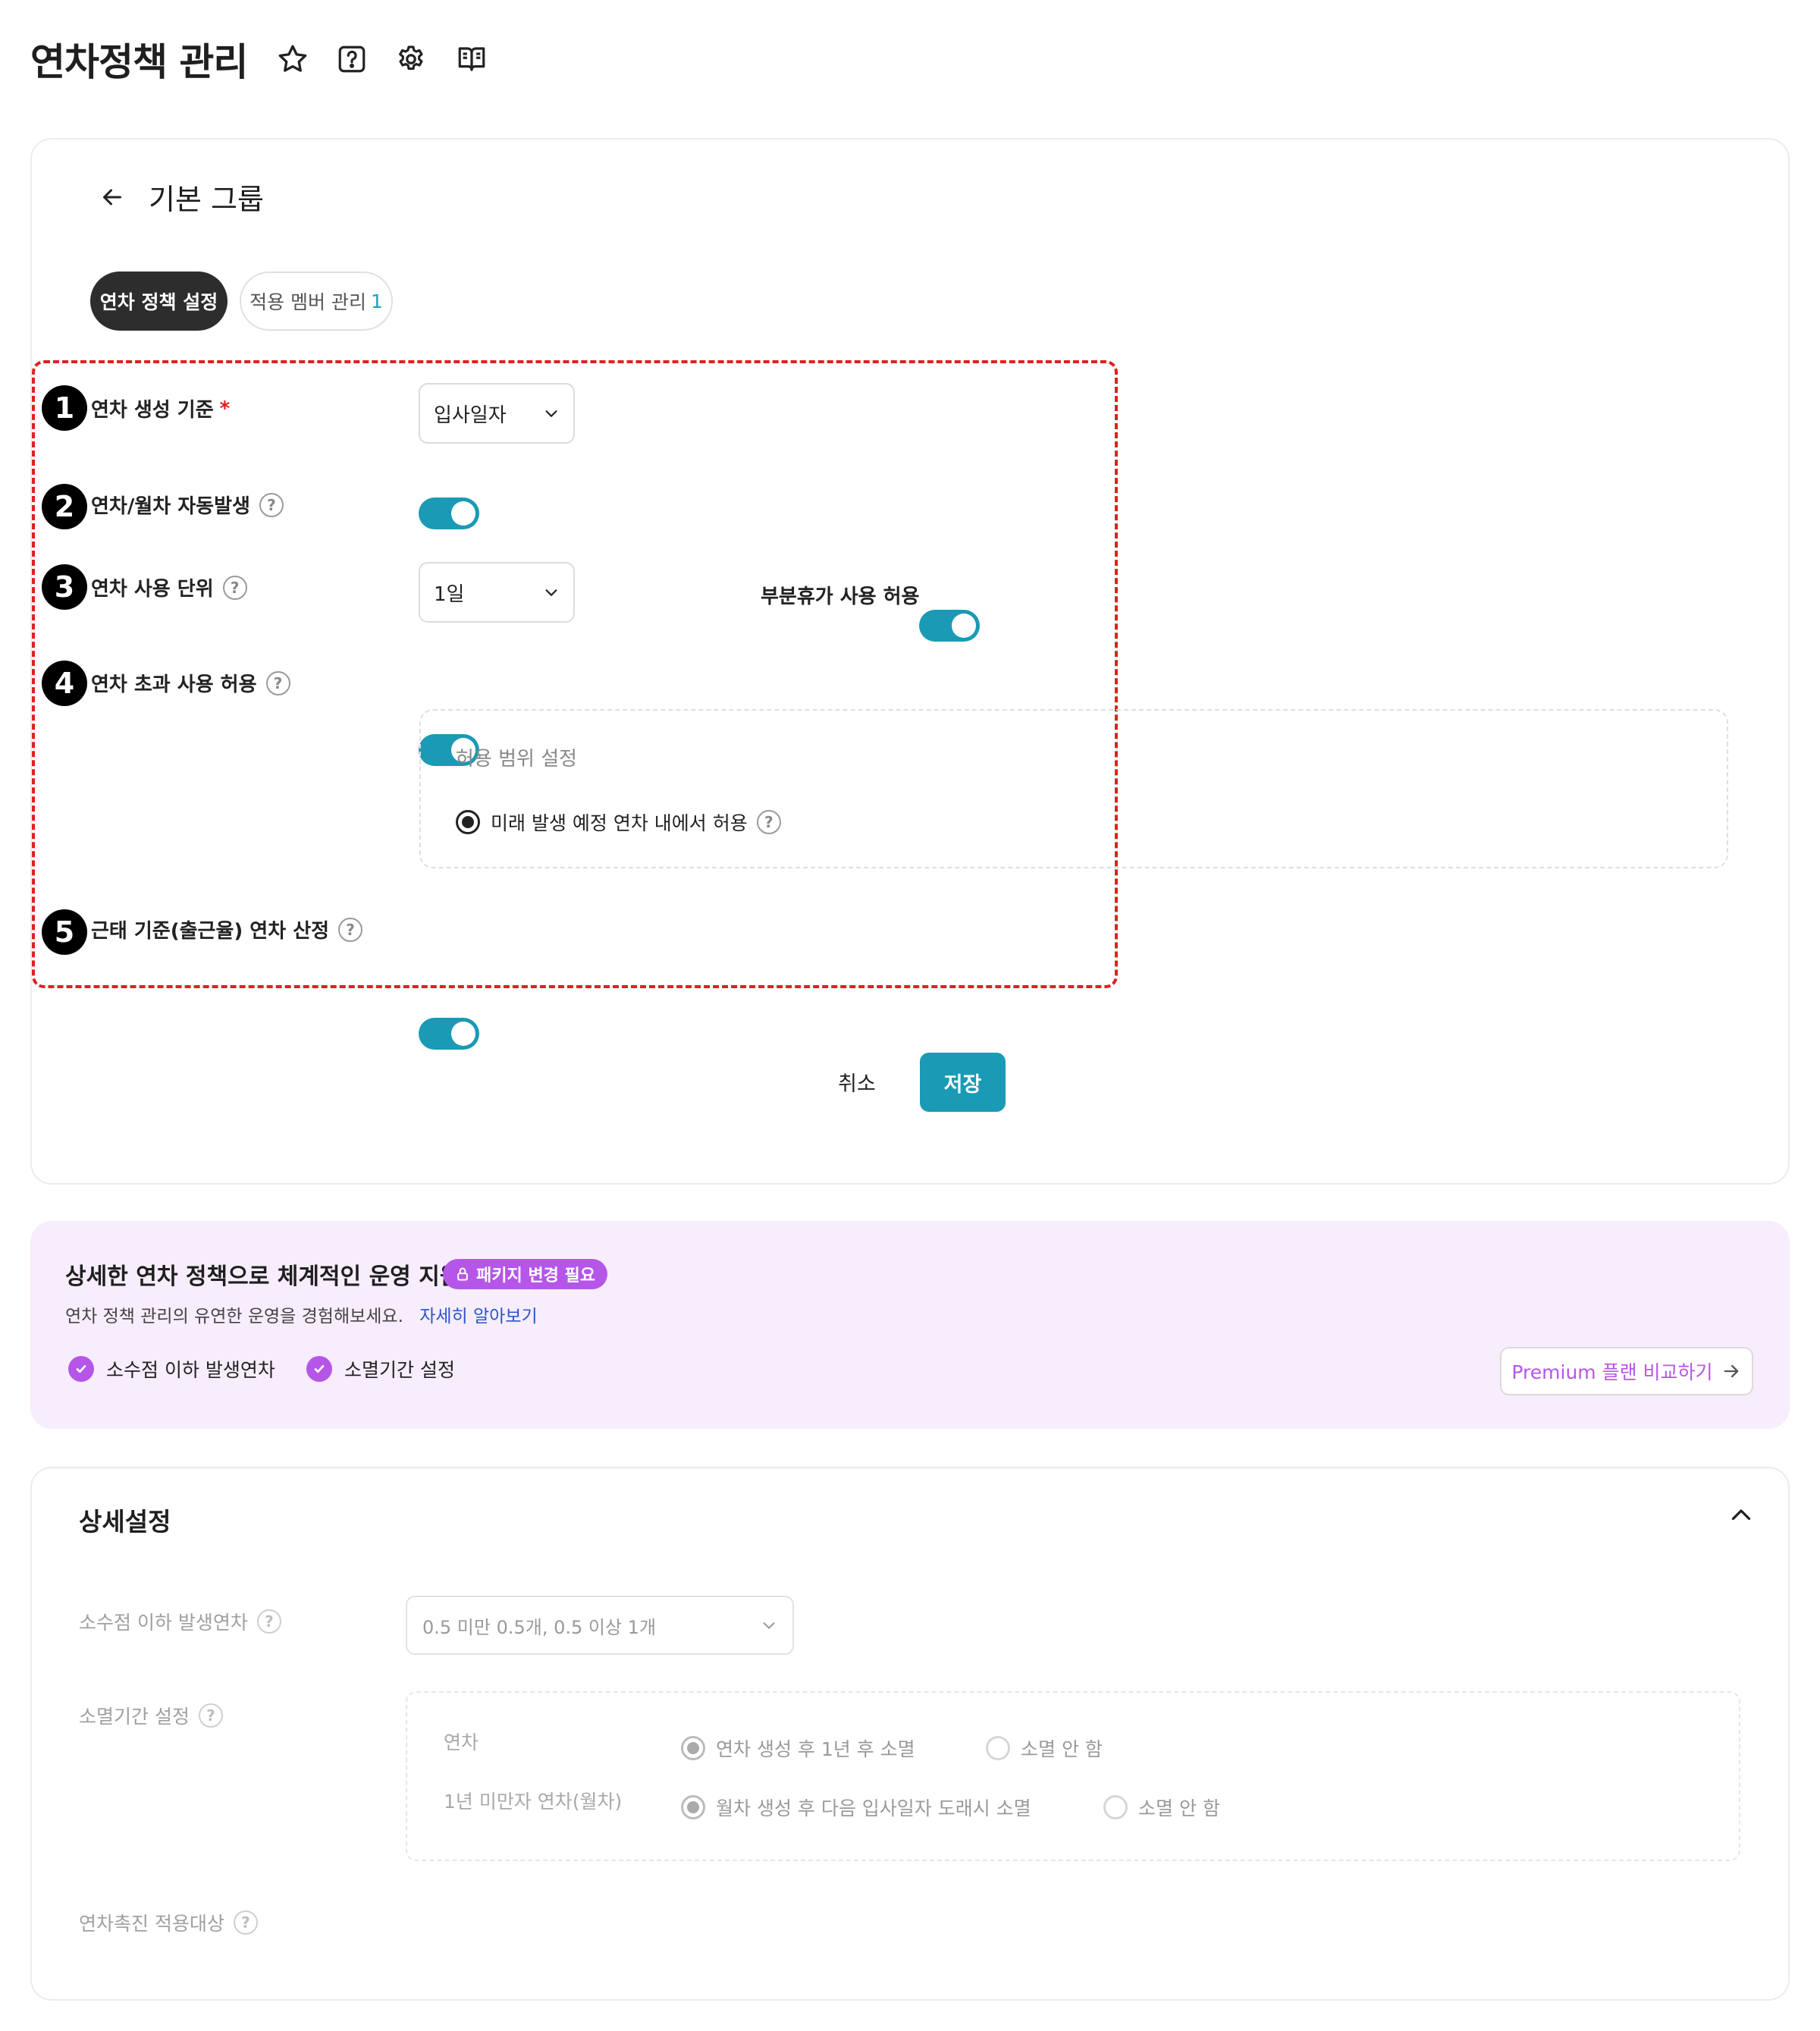 This screenshot has width=1820, height=2031. I want to click on attendance-based-toggle, so click(449, 1034).